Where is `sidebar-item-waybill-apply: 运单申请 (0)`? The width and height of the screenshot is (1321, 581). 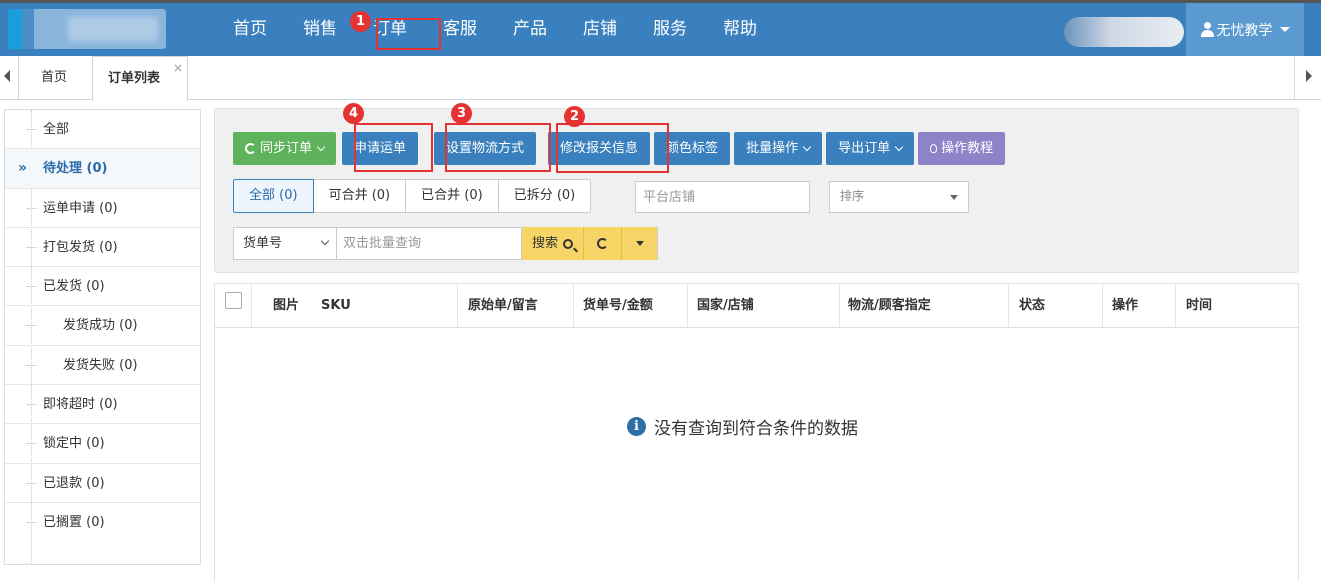
sidebar-item-waybill-apply: 运单申请 (0) is located at coordinates (102, 208).